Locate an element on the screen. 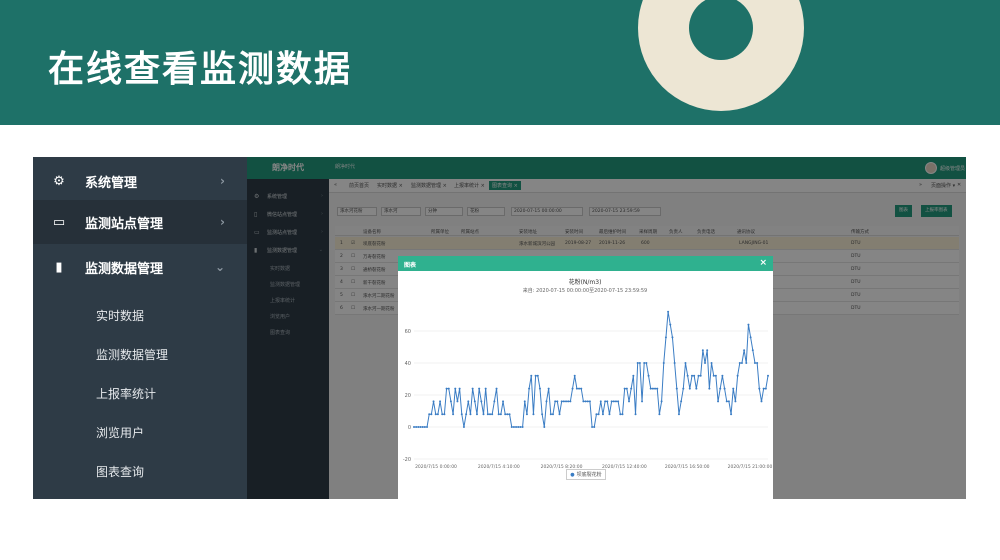 The width and height of the screenshot is (1000, 560). submenu-browse-users: 浏览用户 is located at coordinates (120, 432).